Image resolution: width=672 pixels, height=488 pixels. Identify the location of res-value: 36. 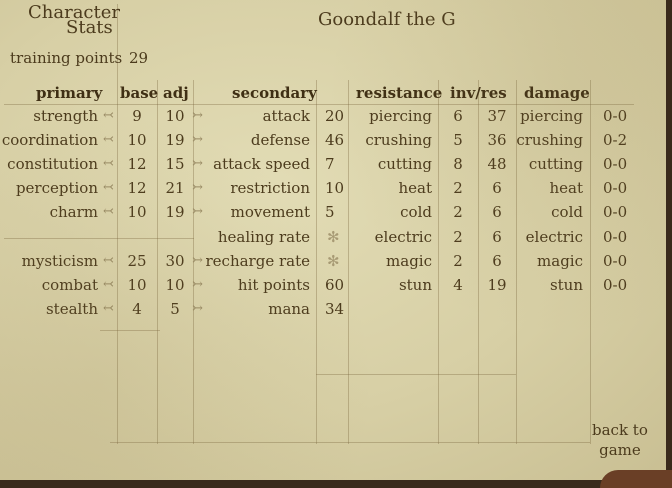
(497, 140).